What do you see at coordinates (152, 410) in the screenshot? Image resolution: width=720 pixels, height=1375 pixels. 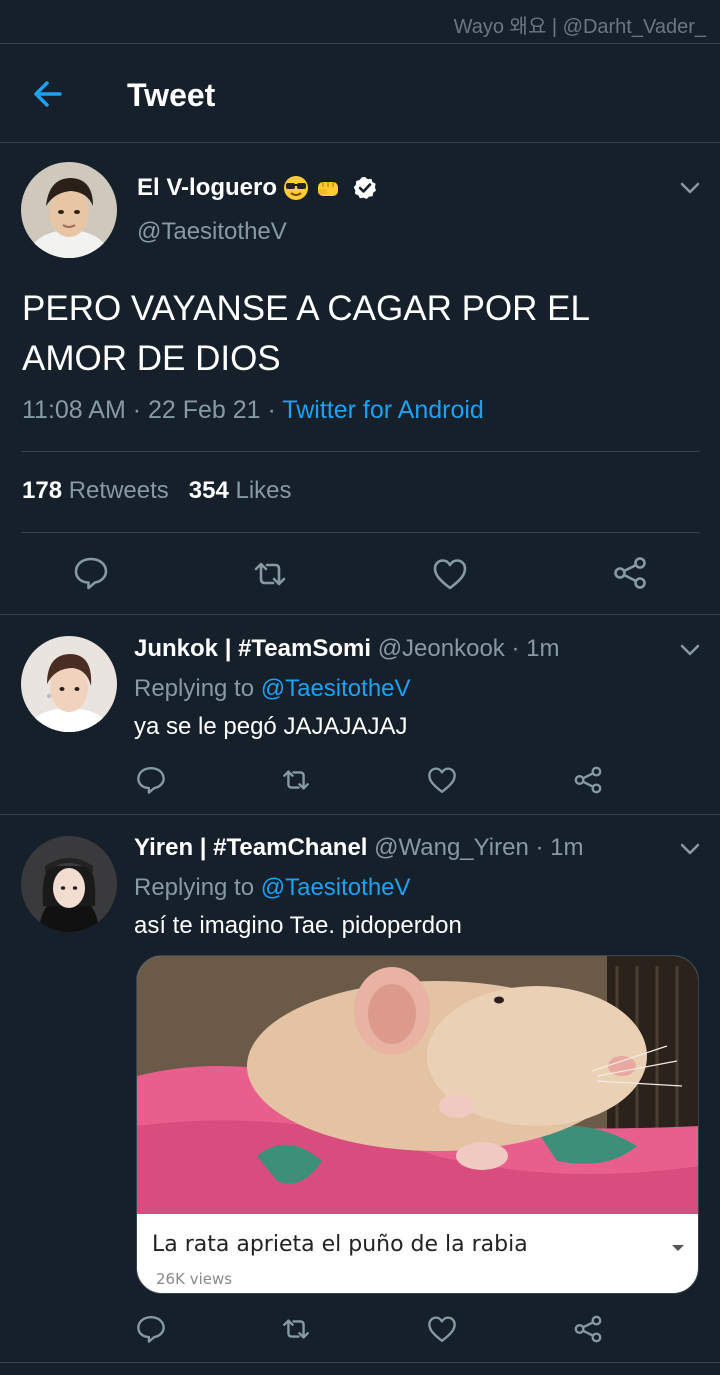 I see `tweet-timestamp: 11:08 AM · 22 Feb 21 ·` at bounding box center [152, 410].